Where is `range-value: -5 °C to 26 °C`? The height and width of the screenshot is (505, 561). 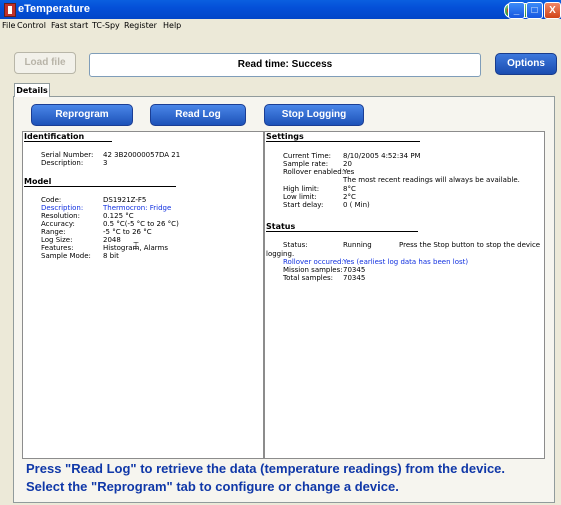 range-value: -5 °C to 26 °C is located at coordinates (127, 232).